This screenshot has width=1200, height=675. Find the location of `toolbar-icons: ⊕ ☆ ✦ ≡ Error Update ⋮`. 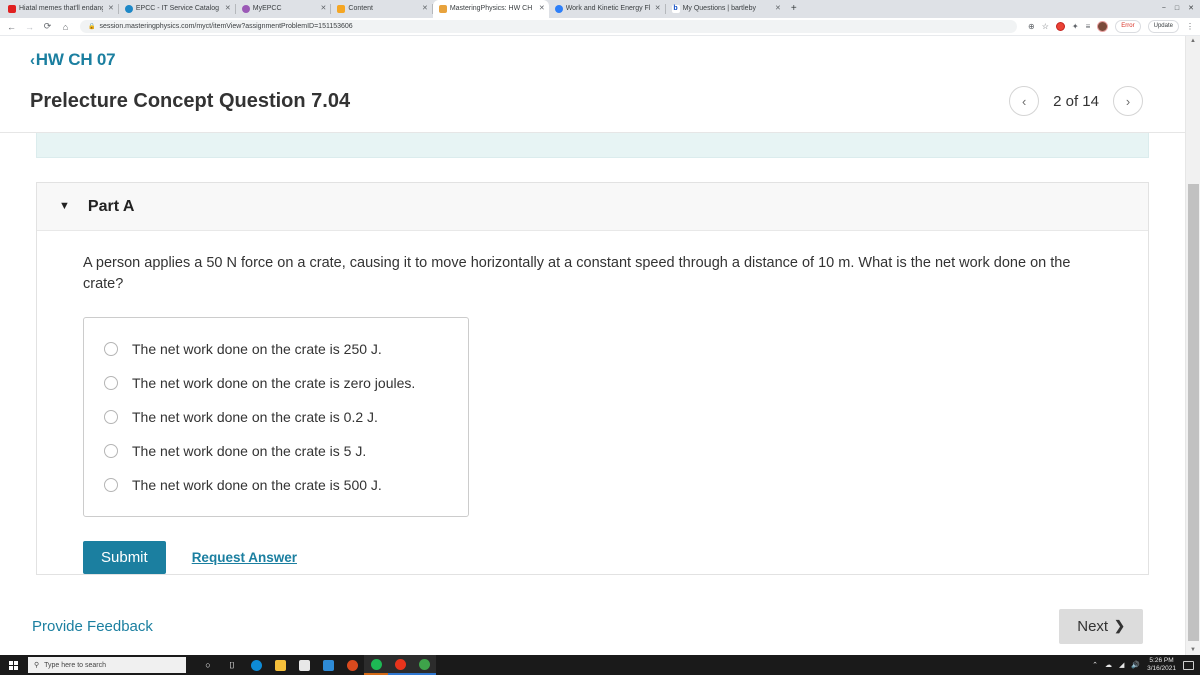

toolbar-icons: ⊕ ☆ ✦ ≡ Error Update ⋮ is located at coordinates (1111, 26).